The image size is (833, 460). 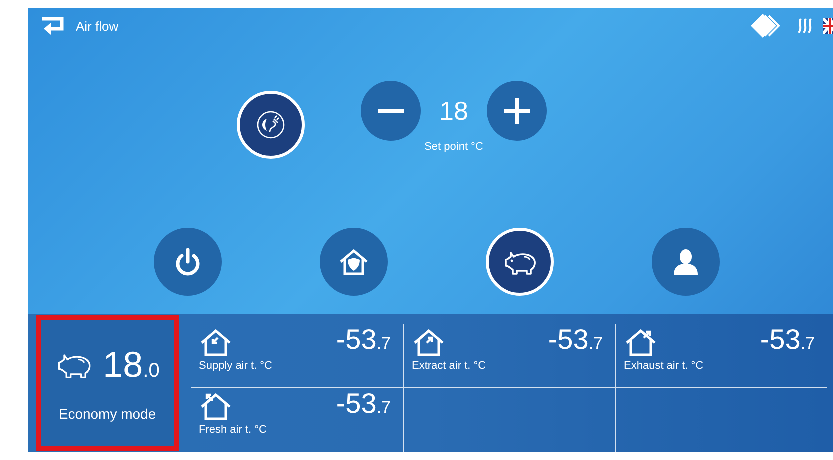 What do you see at coordinates (53, 26) in the screenshot?
I see `back-arrow-icon` at bounding box center [53, 26].